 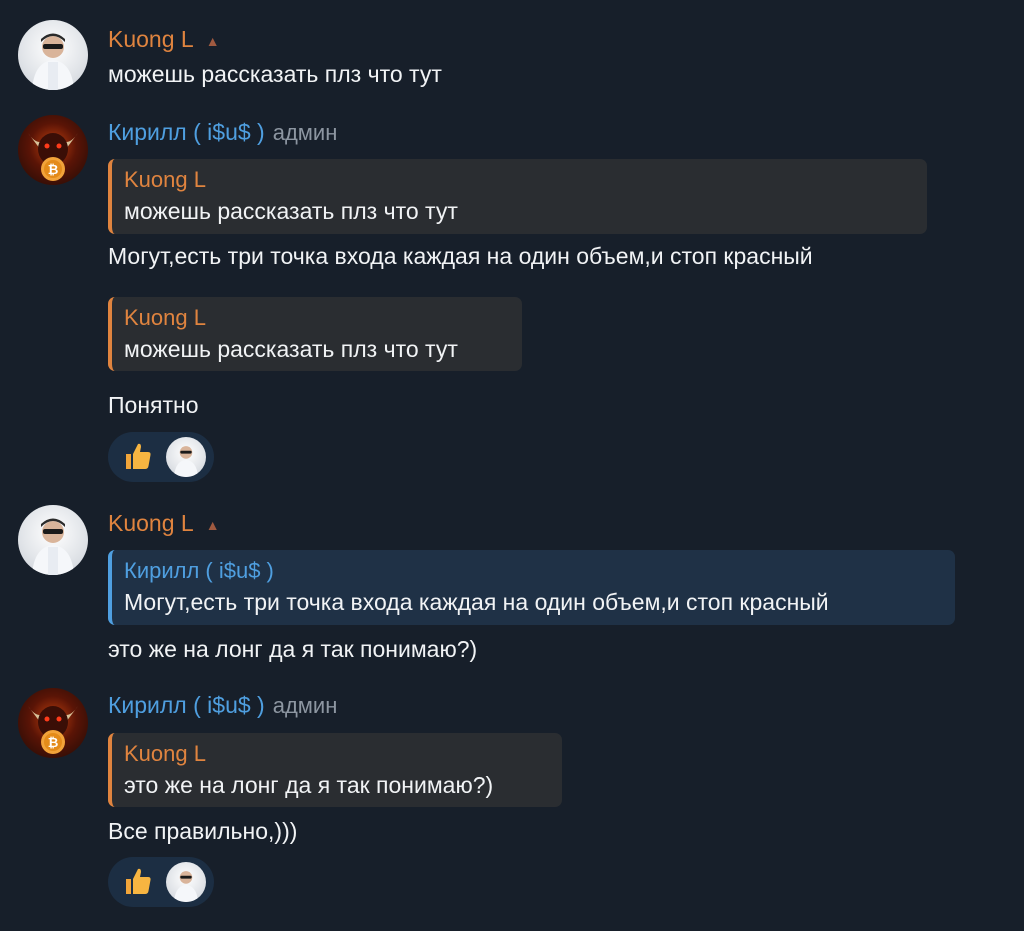 I want to click on message-text: Все правильно,))), so click(x=203, y=831).